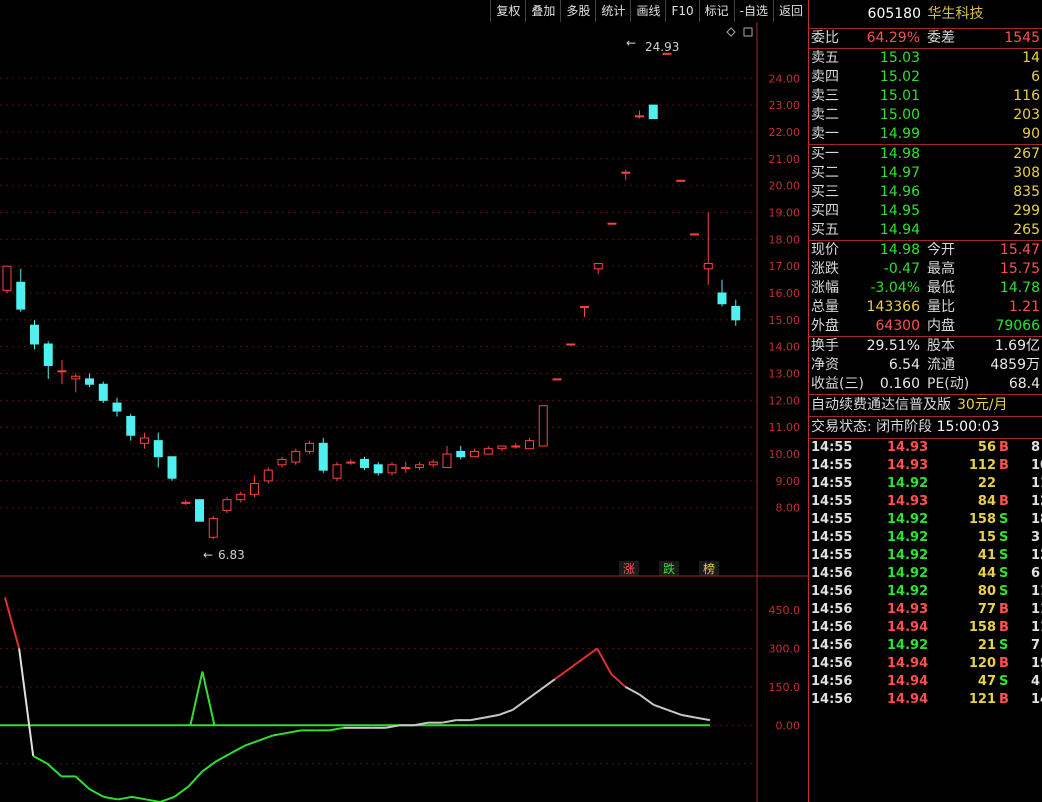  What do you see at coordinates (925, 405) in the screenshot?
I see `ad-banner: 自动续费通达信普及版 30元/月` at bounding box center [925, 405].